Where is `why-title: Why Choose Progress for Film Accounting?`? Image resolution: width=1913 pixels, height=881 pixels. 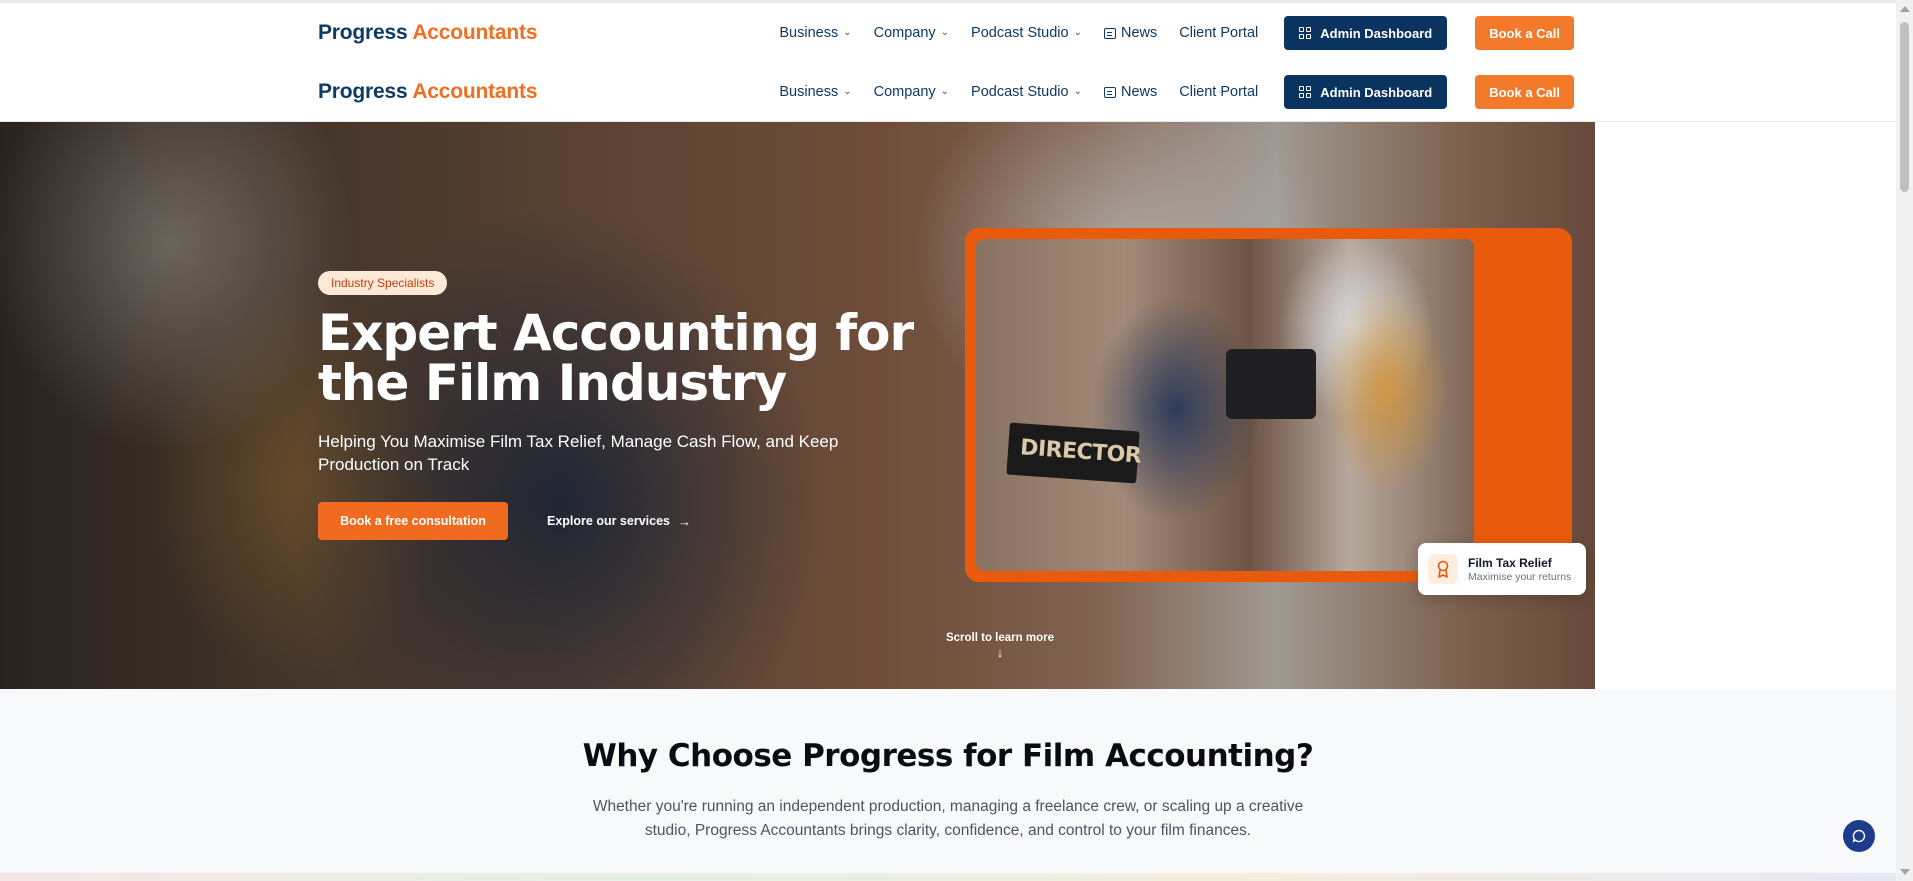
why-title: Why Choose Progress for Film Accounting? is located at coordinates (948, 756).